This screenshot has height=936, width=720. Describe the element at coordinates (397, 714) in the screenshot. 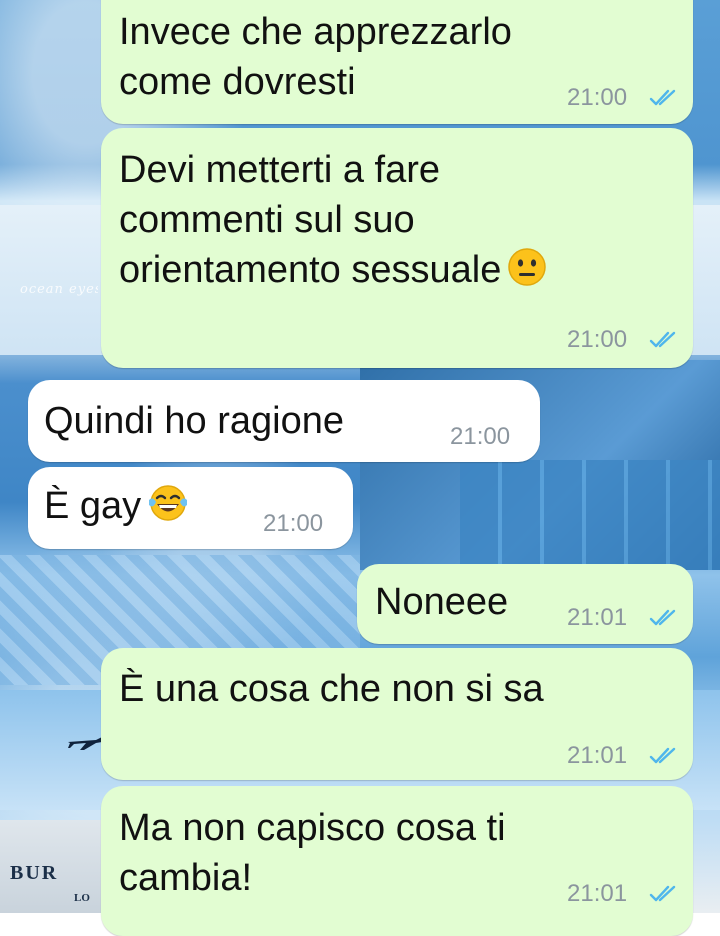

I see `message-bubble-outgoing: È una cosa che non si sa 21:01` at that location.